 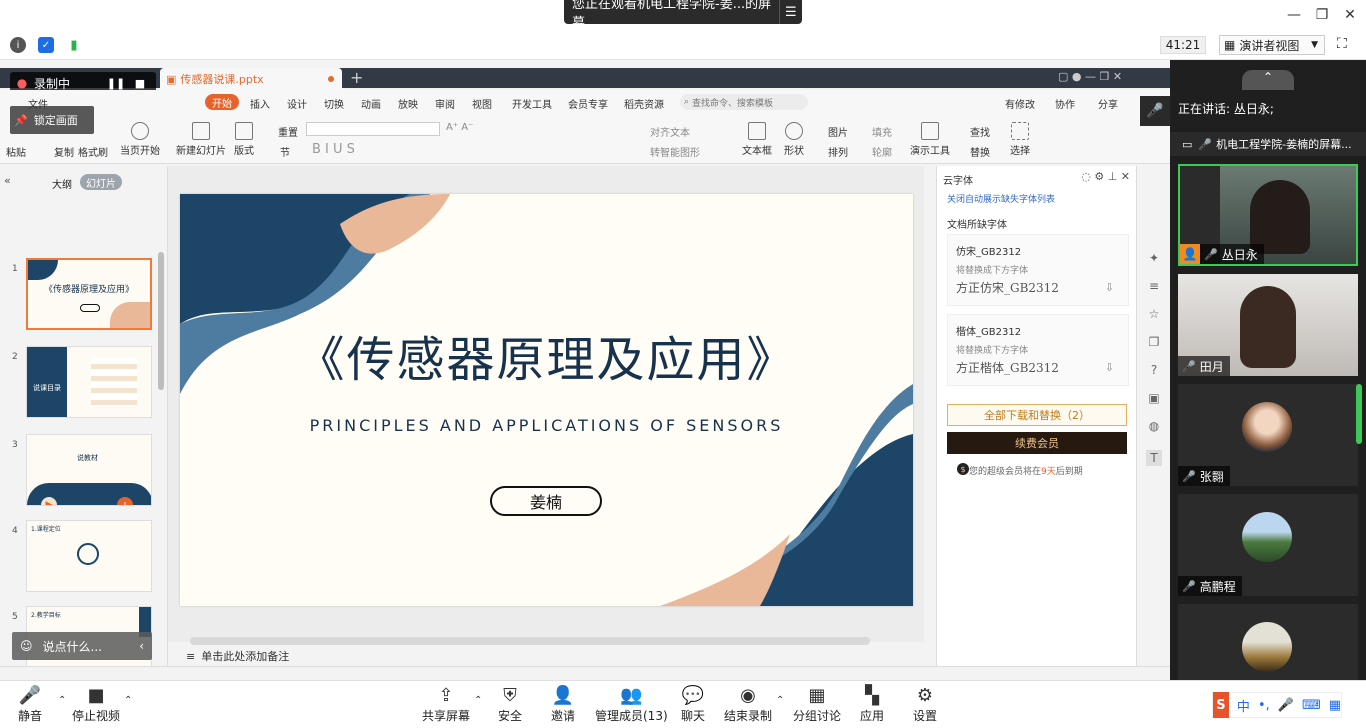 What do you see at coordinates (980, 151) in the screenshot?
I see `replace-button: 替换` at bounding box center [980, 151].